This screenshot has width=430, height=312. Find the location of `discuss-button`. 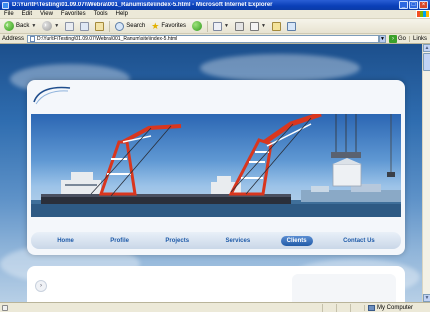

discuss-button is located at coordinates (276, 26).